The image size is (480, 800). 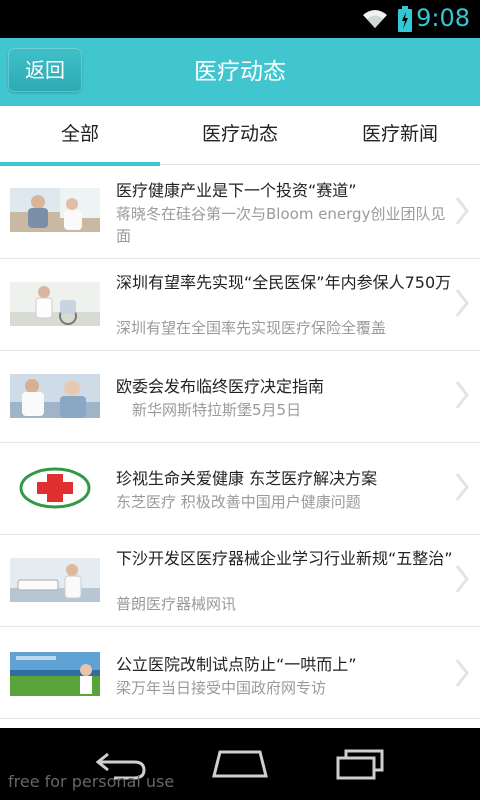 I want to click on list-item-title: 下沙开发区医疗器械企业学习行业新规“五整治”, so click(x=284, y=558).